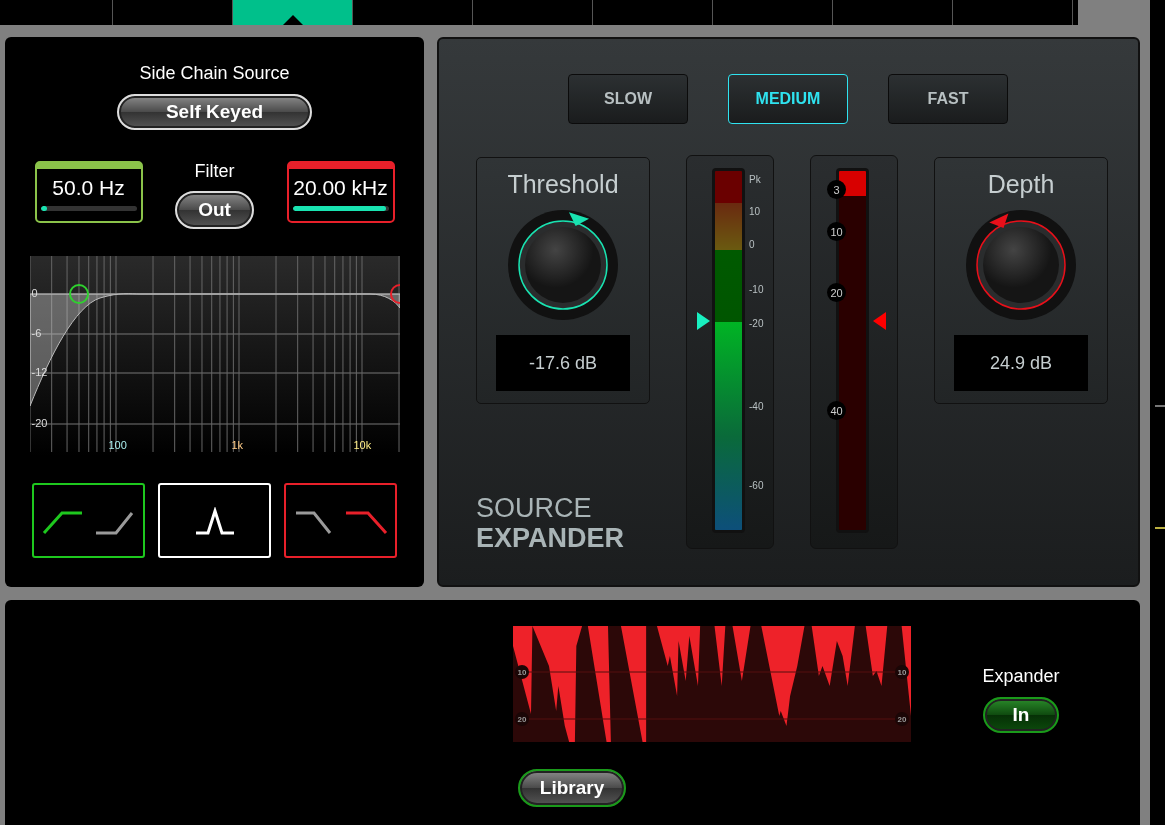 This screenshot has width=1165, height=825. Describe the element at coordinates (88, 192) in the screenshot. I see `low-cut-frequency-field: 50.0 Hz` at that location.